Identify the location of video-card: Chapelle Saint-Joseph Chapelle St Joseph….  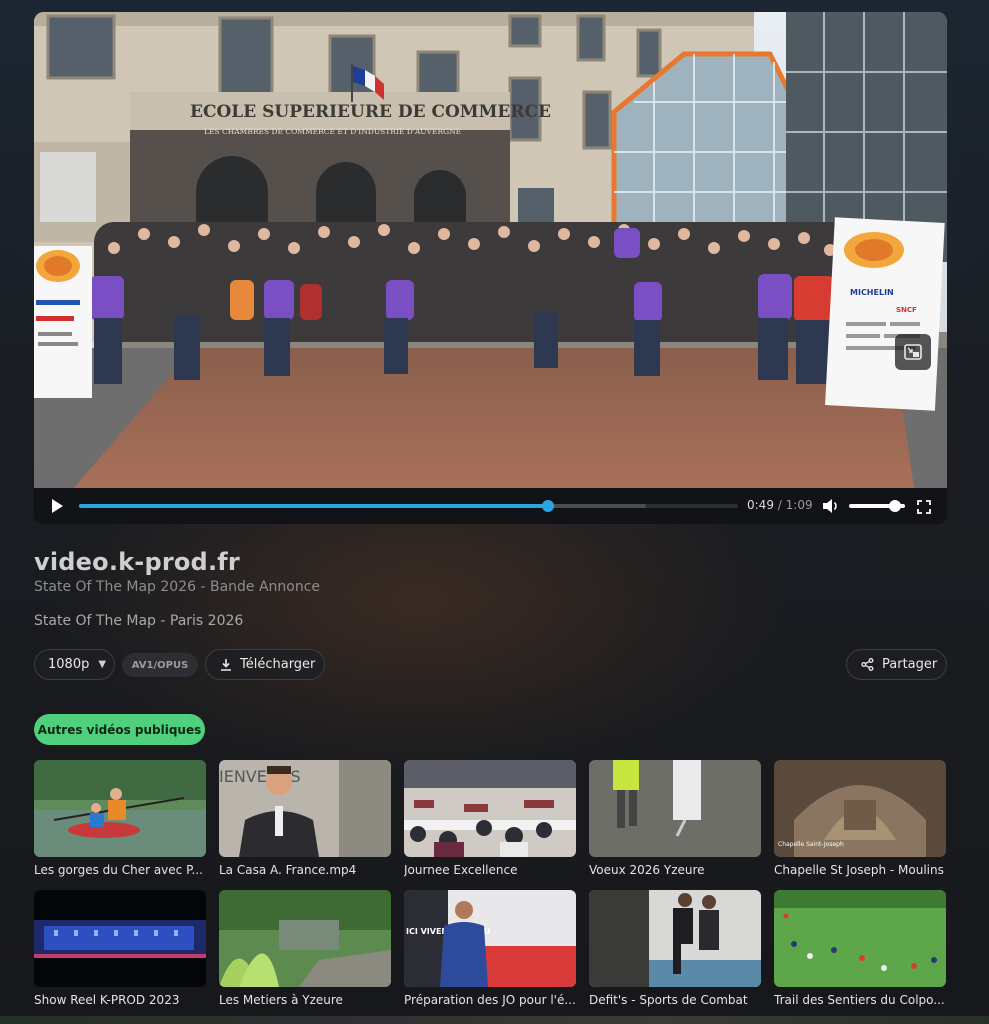
(860, 818).